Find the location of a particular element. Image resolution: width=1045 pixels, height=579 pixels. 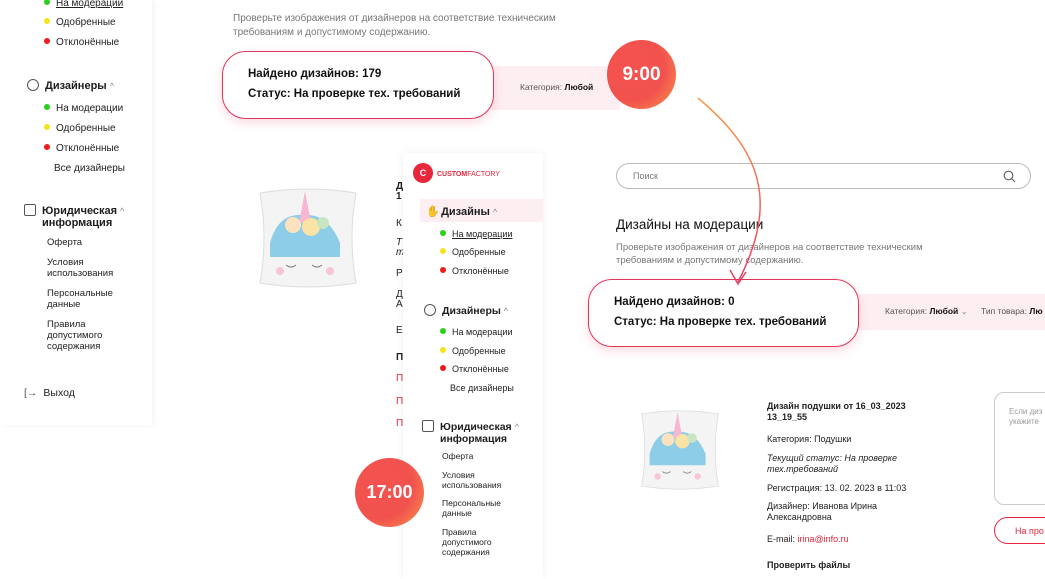

send-for-review-button: На про is located at coordinates (1019, 530).